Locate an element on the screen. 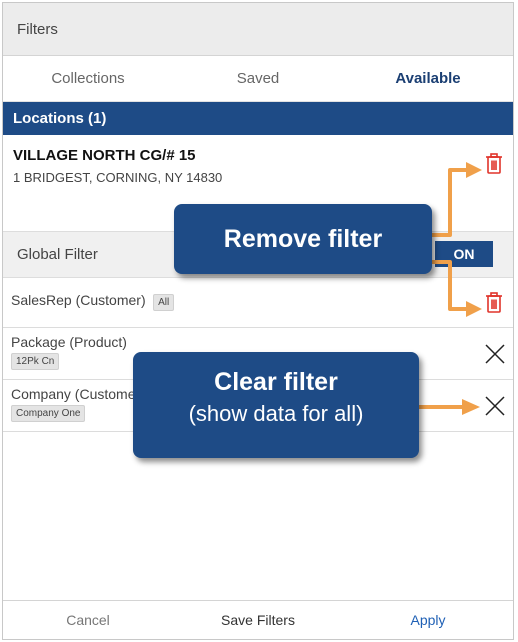  panel-header: Filters is located at coordinates (258, 29).